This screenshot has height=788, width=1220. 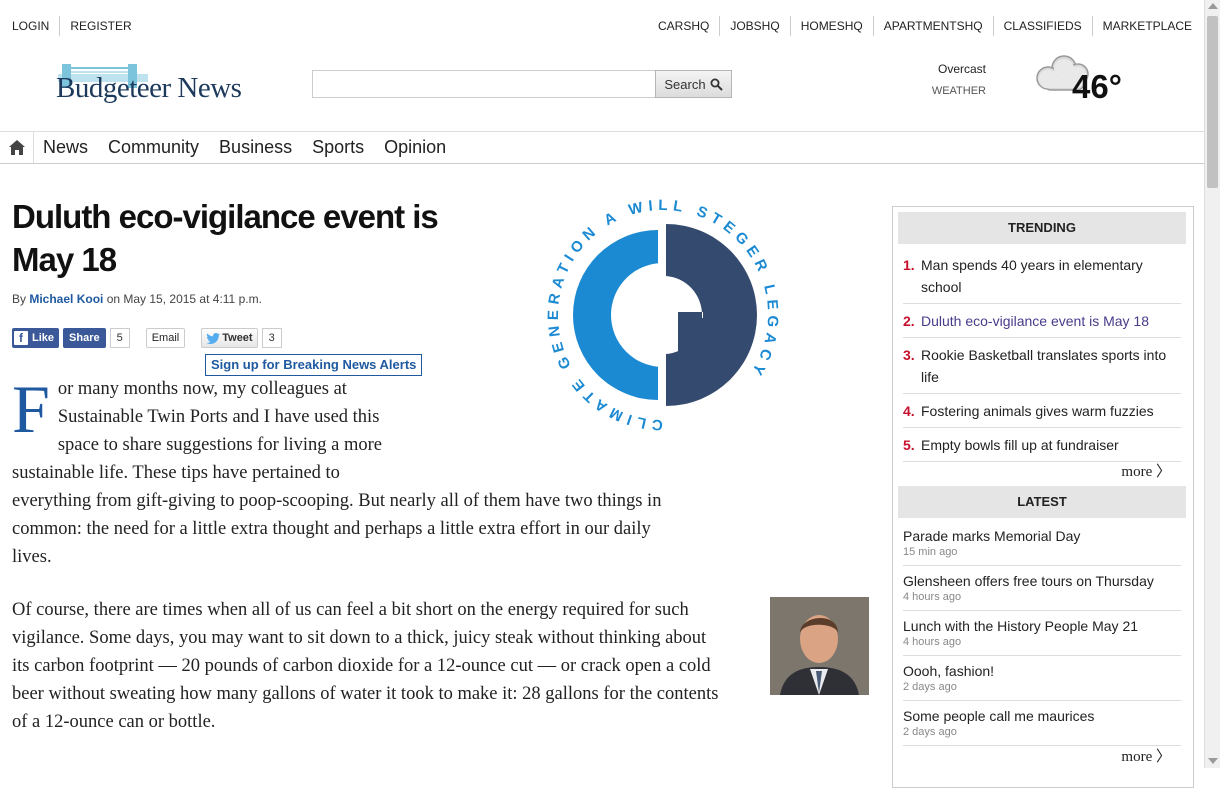 I want to click on weather-label: WEATHER, so click(x=958, y=91).